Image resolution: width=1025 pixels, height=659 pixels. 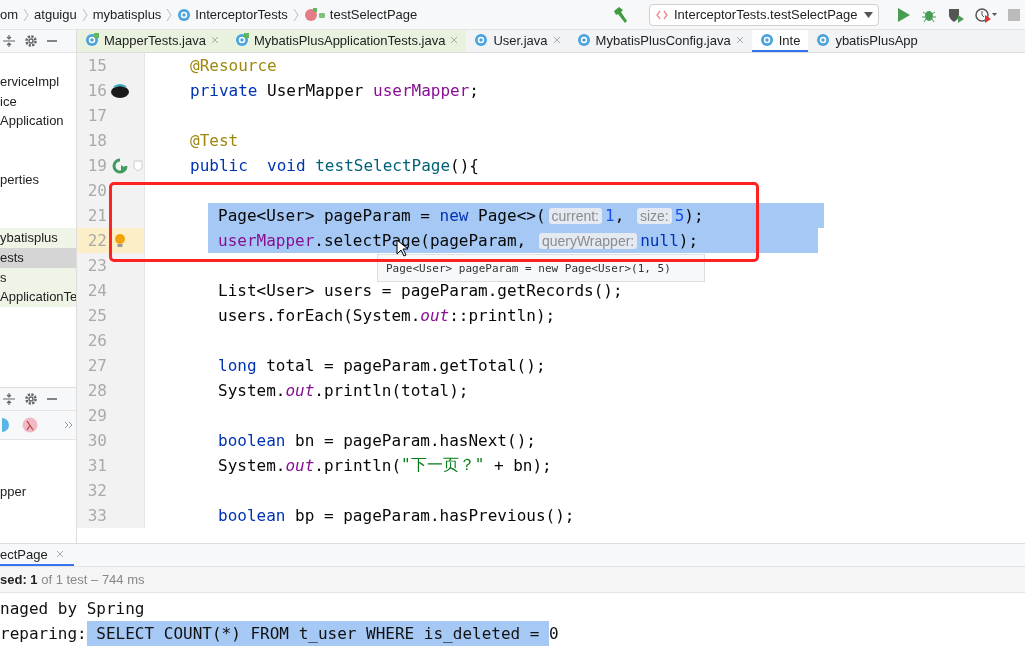 What do you see at coordinates (152, 41) in the screenshot?
I see `editor-tab: MapperTests.java` at bounding box center [152, 41].